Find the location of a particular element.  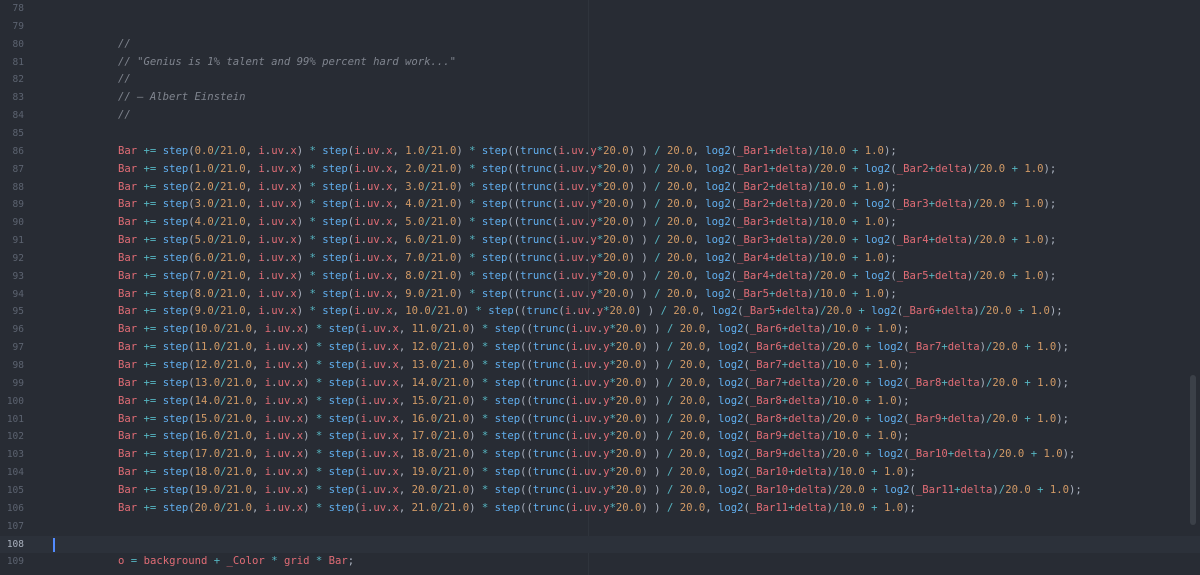

code-line: 80 // is located at coordinates (600, 45).